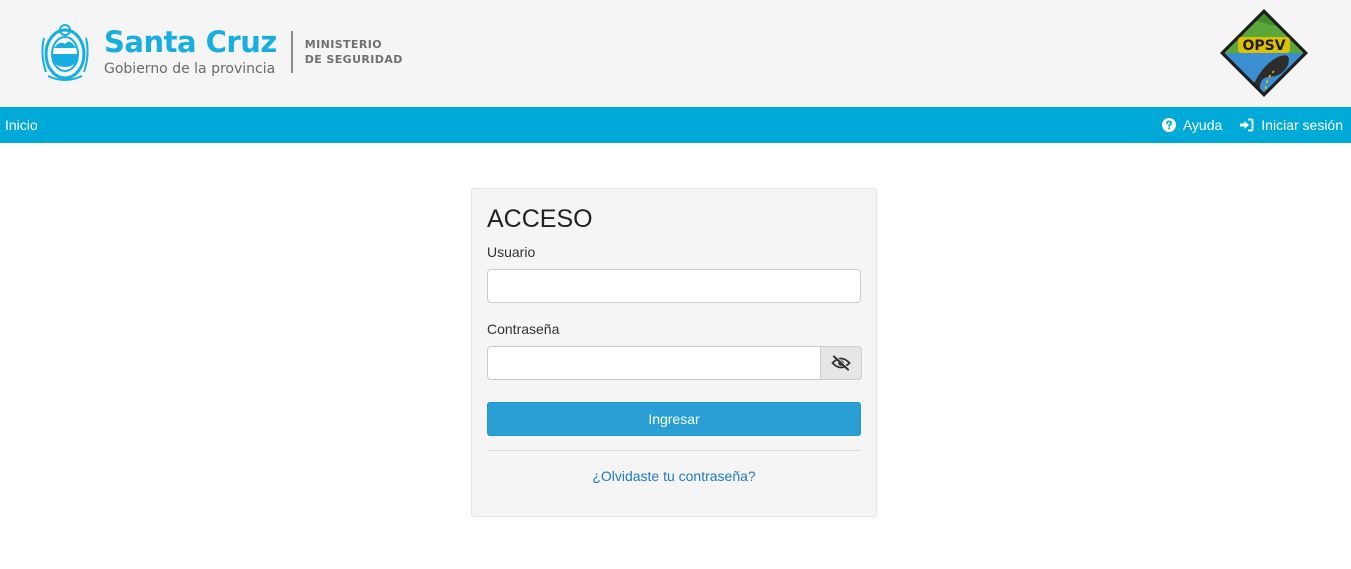  I want to click on nav-right-group: Ayuda Iniciar sesión, so click(1244, 125).